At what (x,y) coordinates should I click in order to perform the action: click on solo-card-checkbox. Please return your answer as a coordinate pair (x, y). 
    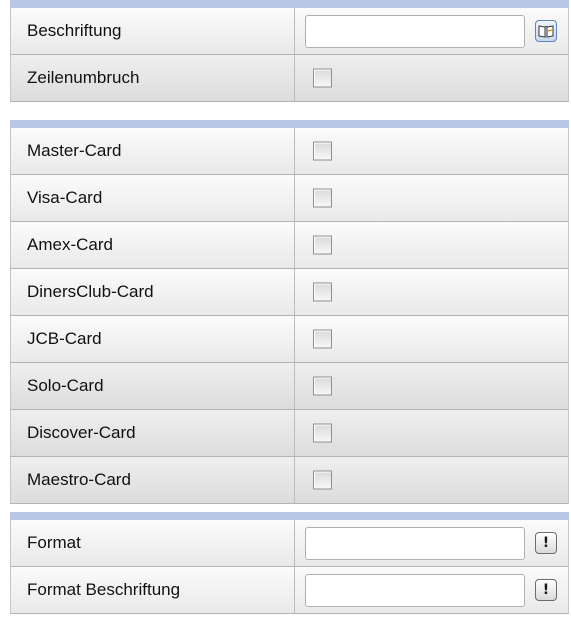
    Looking at the image, I should click on (322, 386).